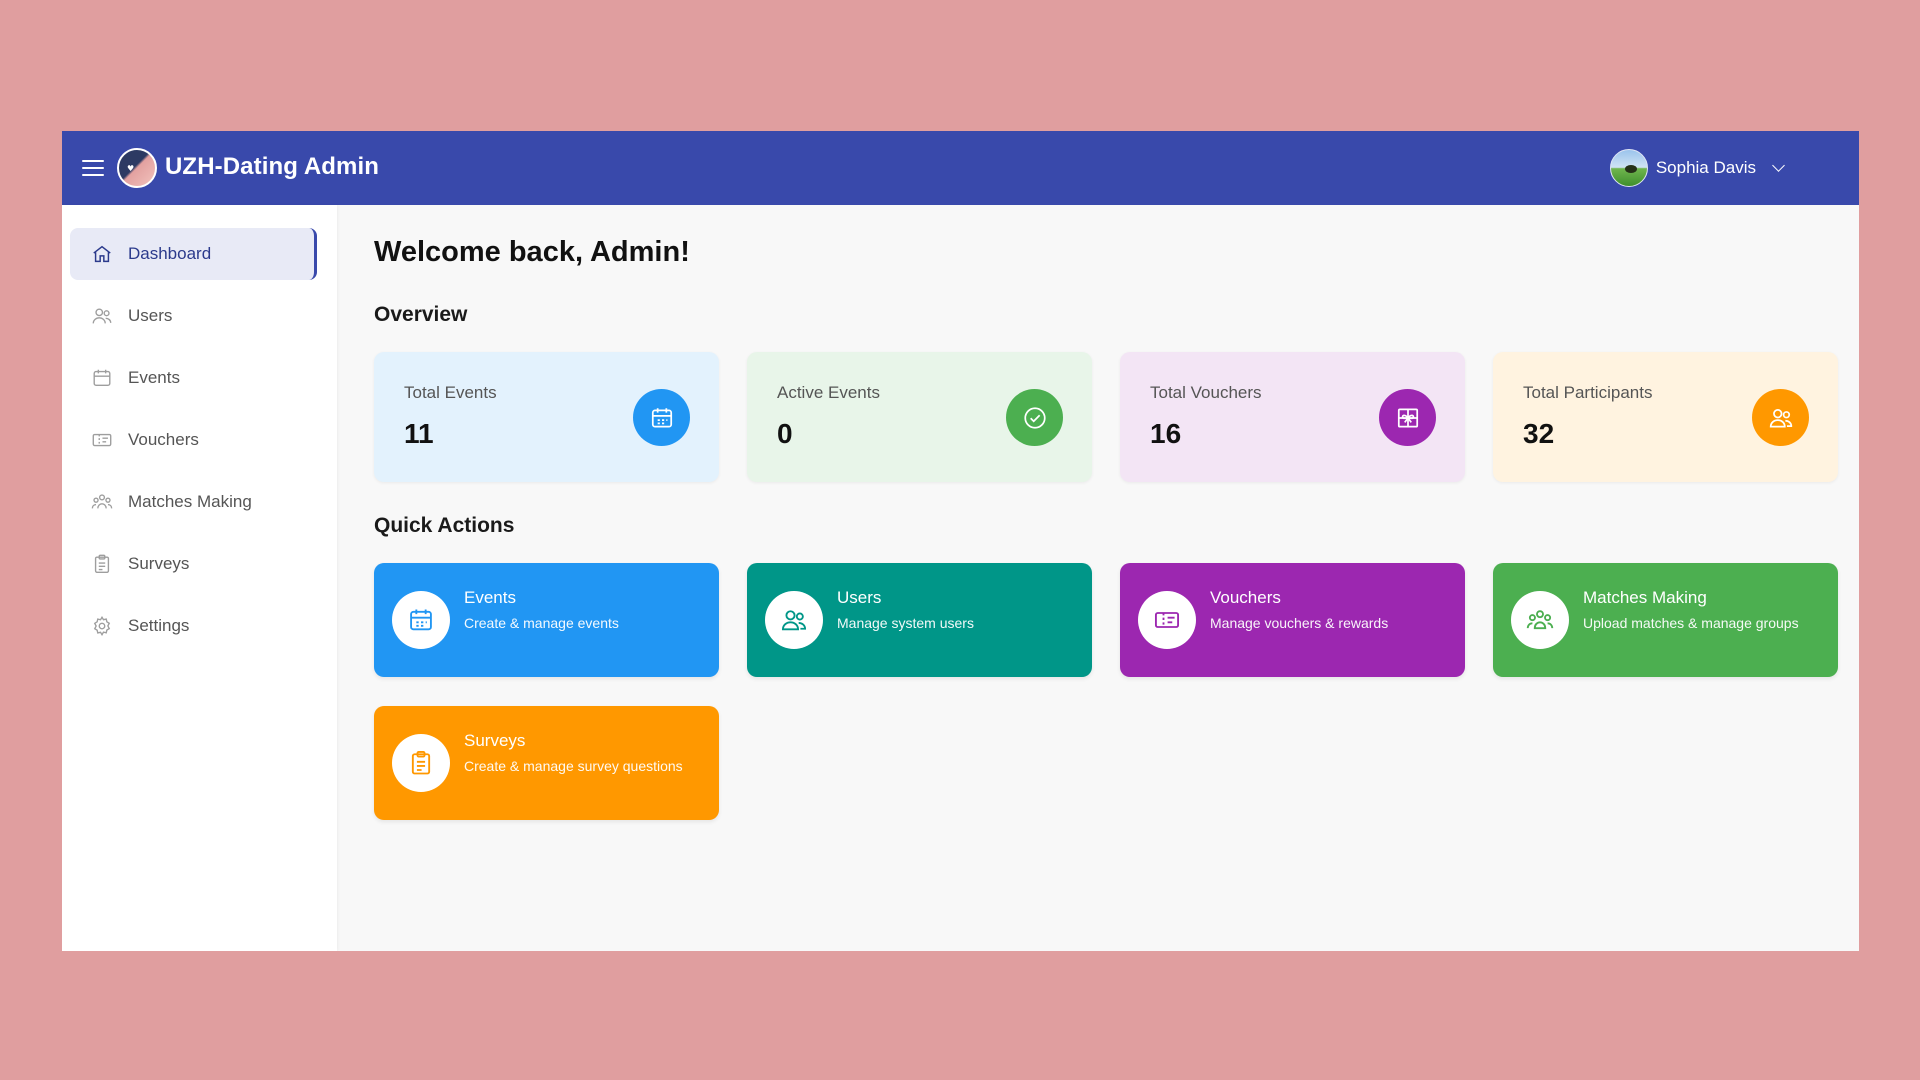 The width and height of the screenshot is (1920, 1080). Describe the element at coordinates (573, 766) in the screenshot. I see `quick-action-subtitle: Create & manage survey questions` at that location.